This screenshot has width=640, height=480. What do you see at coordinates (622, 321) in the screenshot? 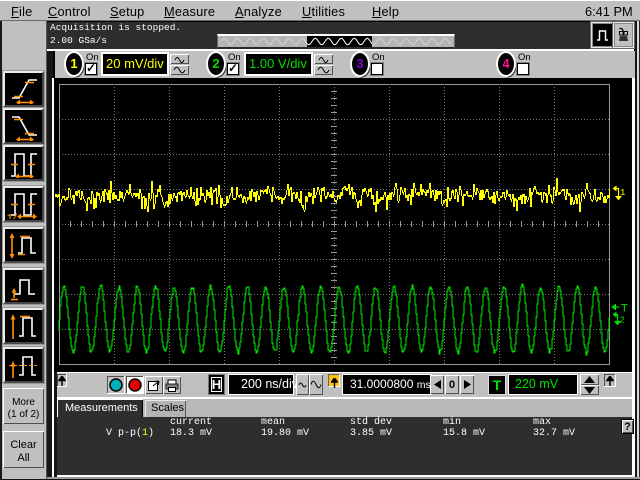
I see `svg-text: 2` at bounding box center [622, 321].